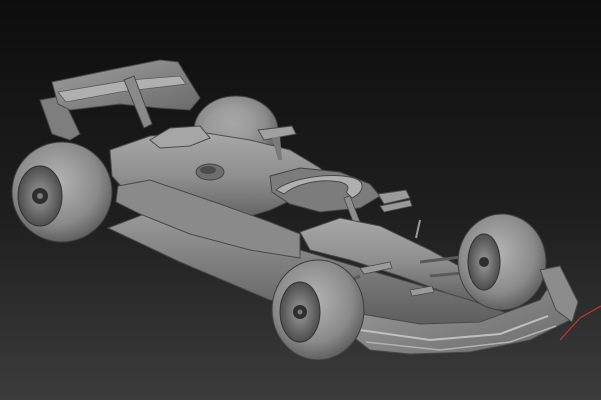 This screenshot has height=400, width=601. Describe the element at coordinates (318, 310) in the screenshot. I see `front-left-wheel` at that location.